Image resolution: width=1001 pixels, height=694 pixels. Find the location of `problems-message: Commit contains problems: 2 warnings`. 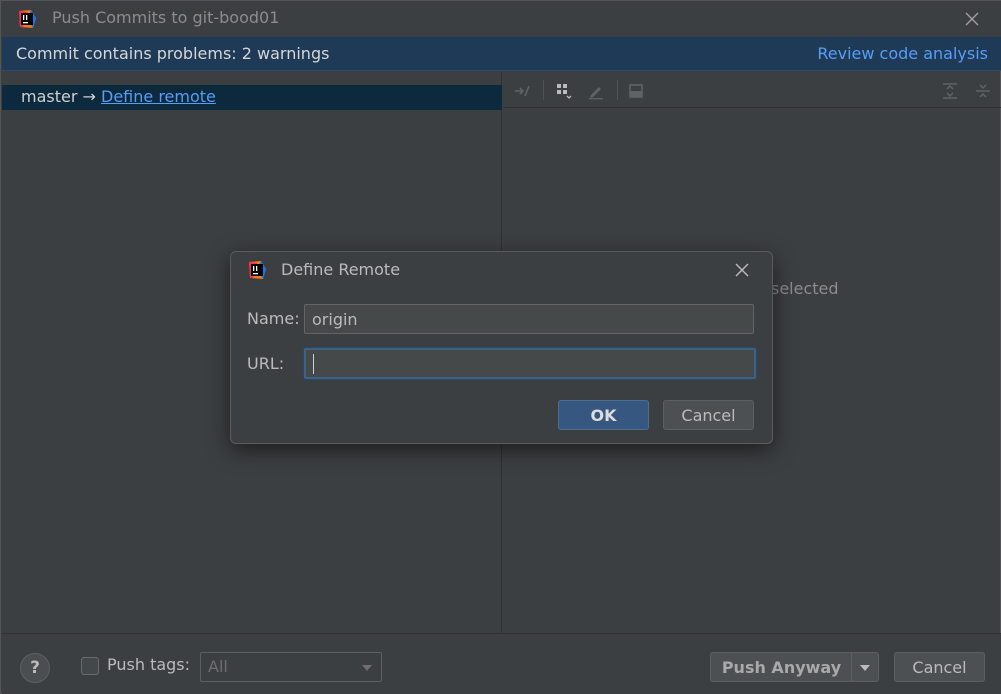

problems-message: Commit contains problems: 2 warnings is located at coordinates (173, 53).